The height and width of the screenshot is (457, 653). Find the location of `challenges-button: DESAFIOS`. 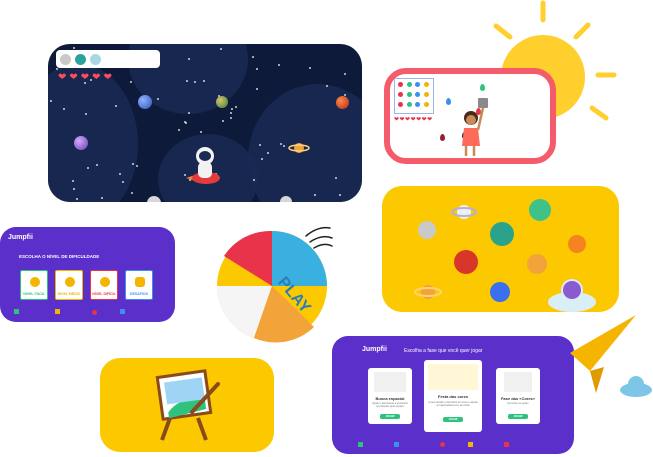

challenges-button: DESAFIOS is located at coordinates (139, 285).